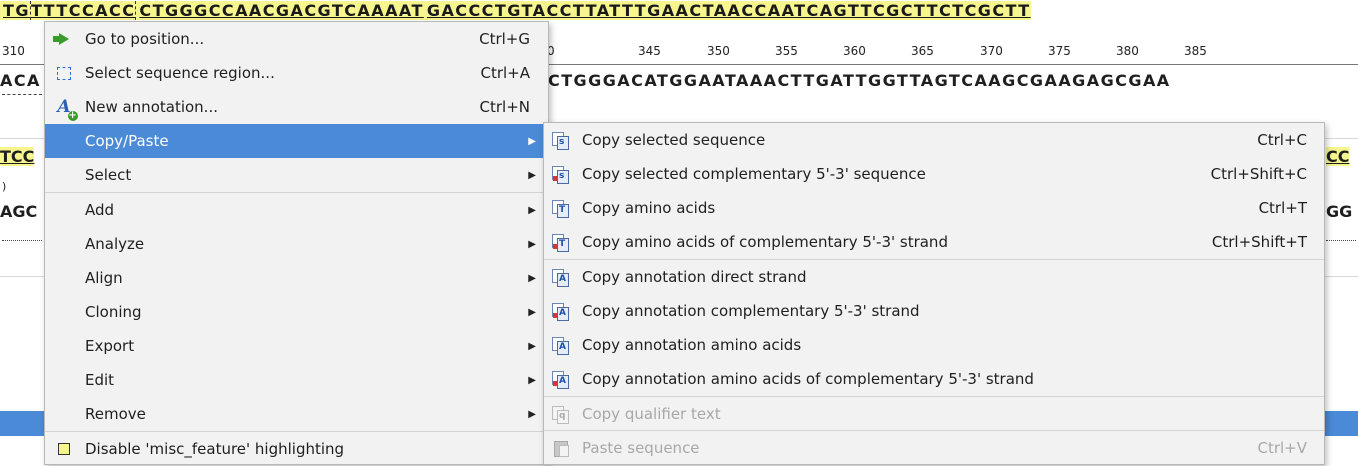 The width and height of the screenshot is (1358, 466). Describe the element at coordinates (104, 278) in the screenshot. I see `menu-item-label: Align` at that location.